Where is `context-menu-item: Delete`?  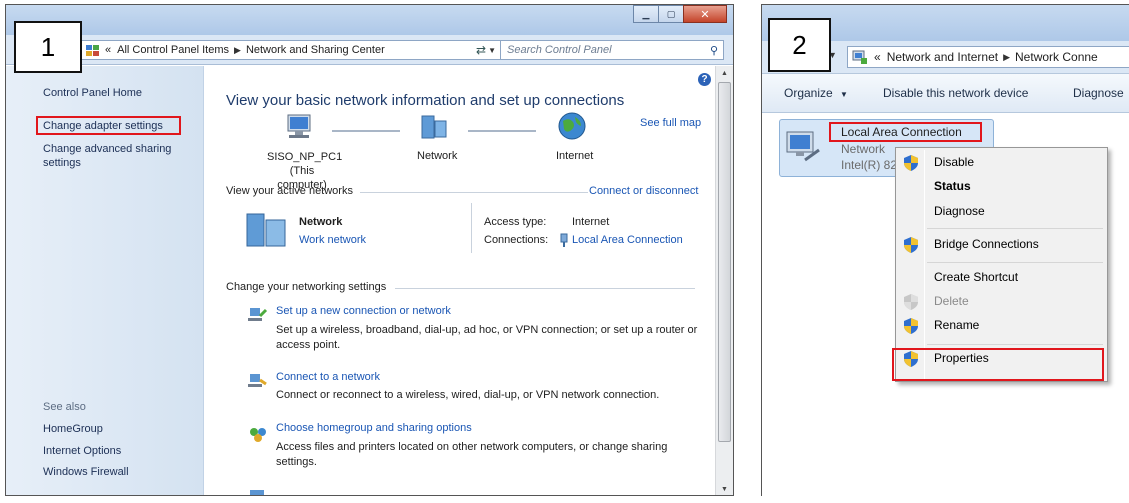 context-menu-item: Delete is located at coordinates (1001, 302).